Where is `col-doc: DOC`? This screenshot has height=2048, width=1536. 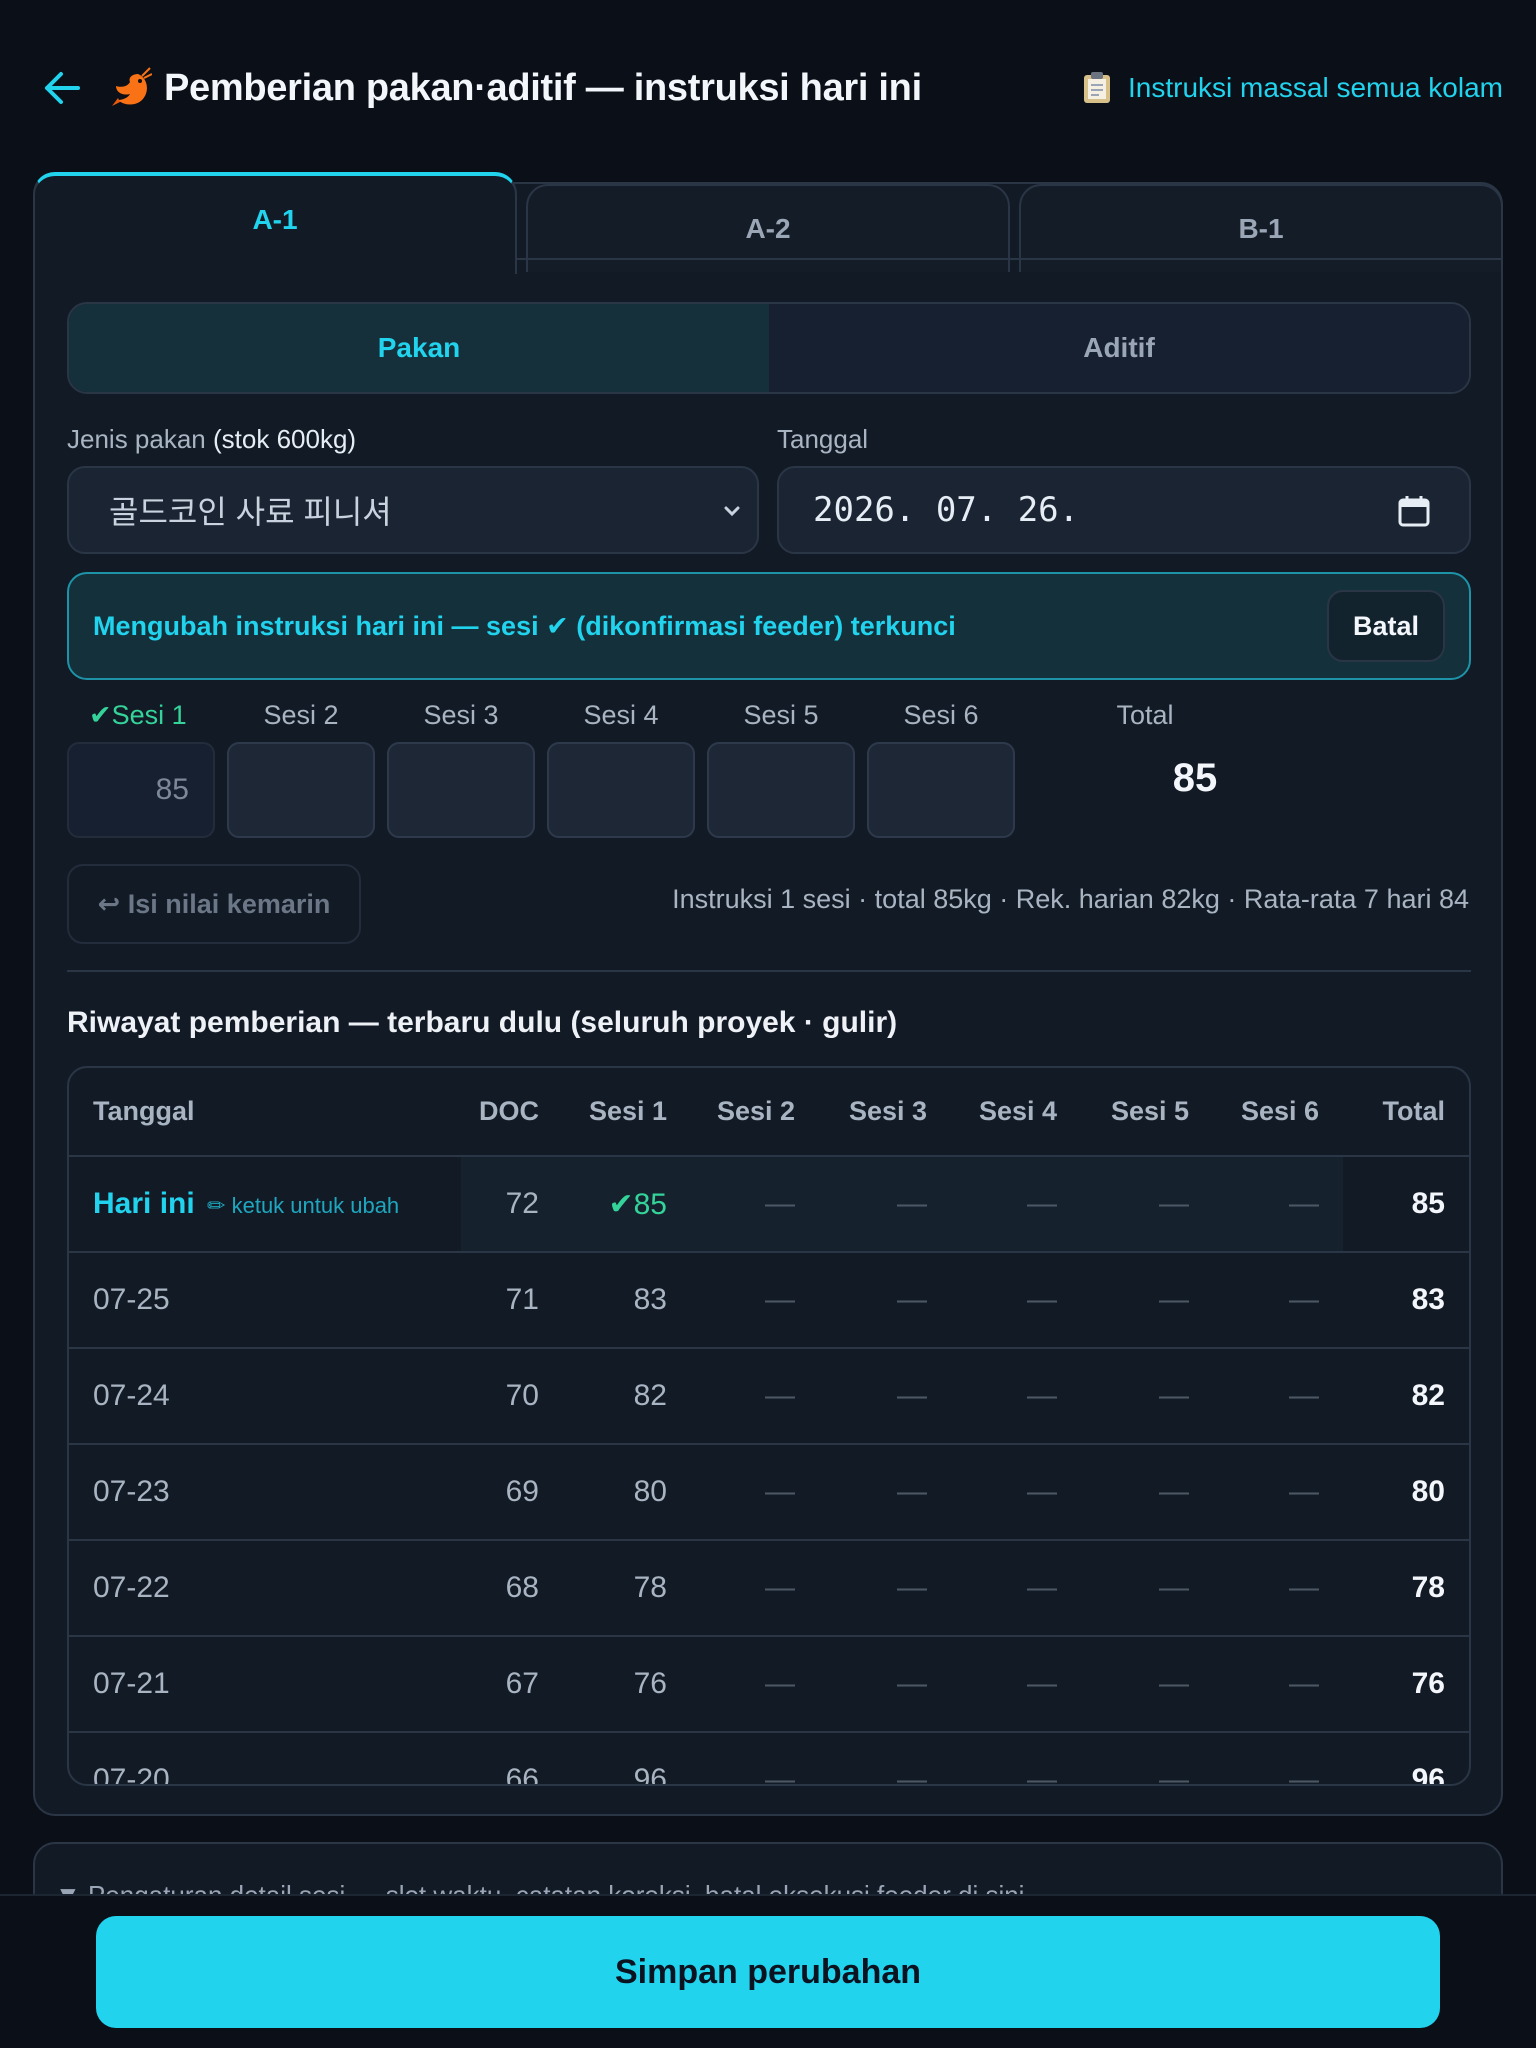 col-doc: DOC is located at coordinates (512, 1112).